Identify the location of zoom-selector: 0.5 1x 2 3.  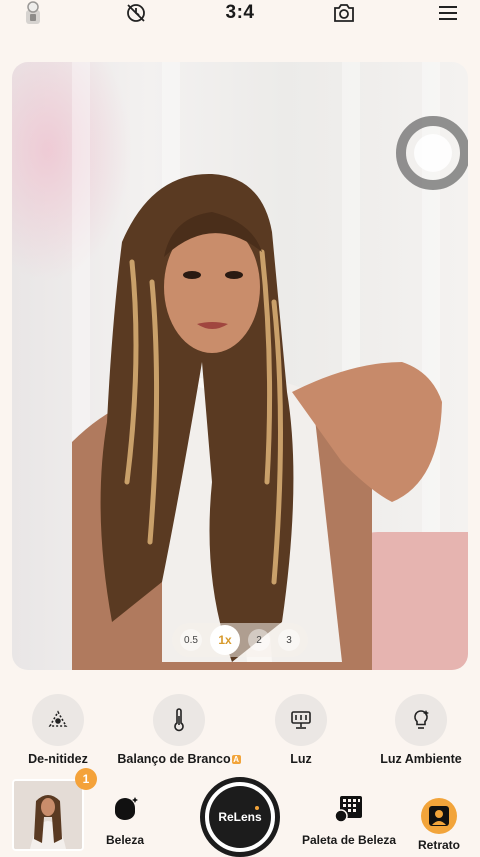
(240, 640).